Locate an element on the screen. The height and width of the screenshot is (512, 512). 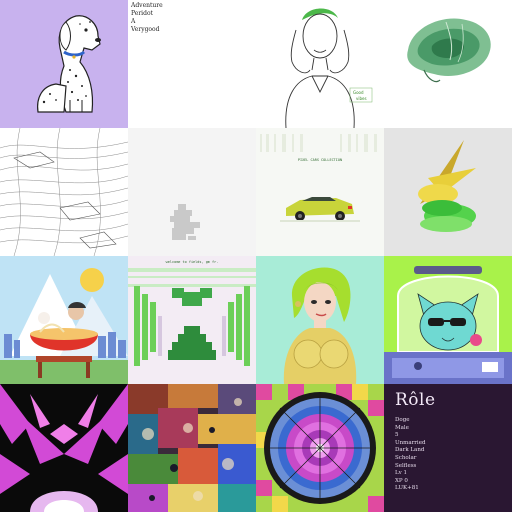
scribble-text: Good is located at coordinates (358, 92).